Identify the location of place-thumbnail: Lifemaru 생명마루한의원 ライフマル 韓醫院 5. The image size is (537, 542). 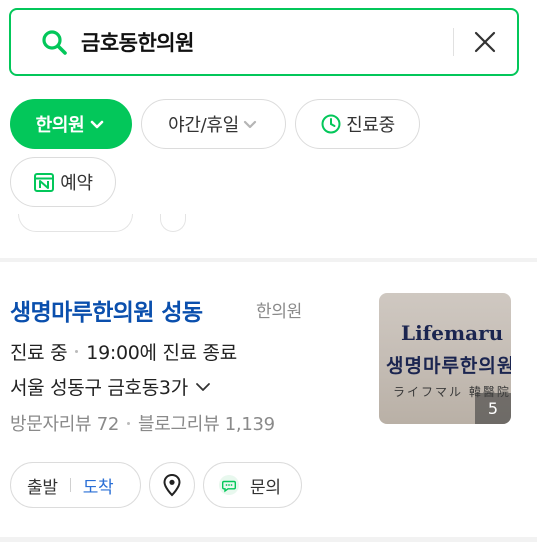
(445, 358).